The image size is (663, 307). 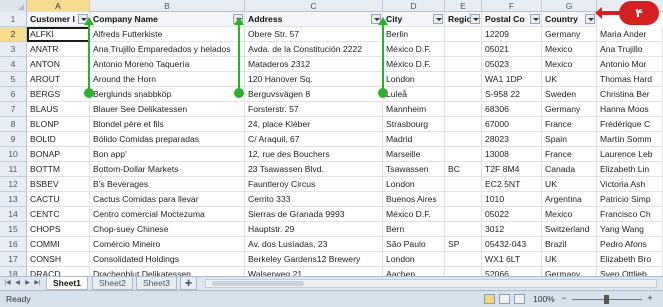 I want to click on table-cell: Berglunds snabbköp, so click(x=167, y=94).